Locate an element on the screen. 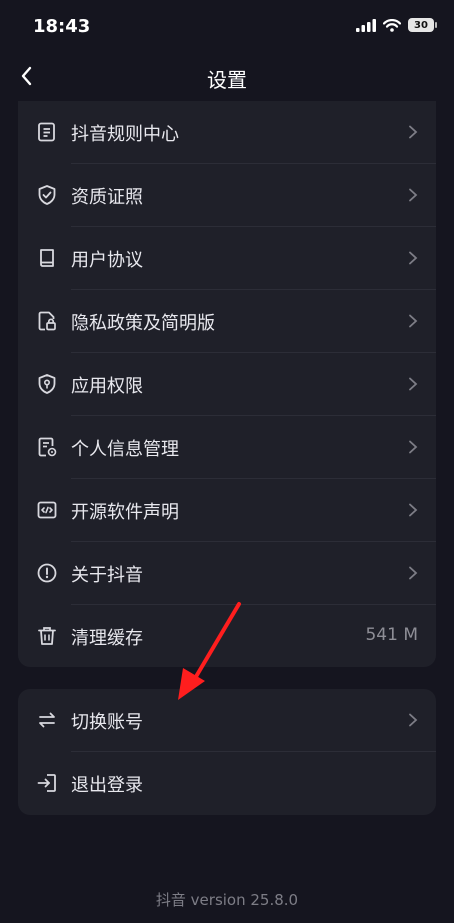 The image size is (454, 923). menu-item-label: 隐私政策及简明版 is located at coordinates (143, 323).